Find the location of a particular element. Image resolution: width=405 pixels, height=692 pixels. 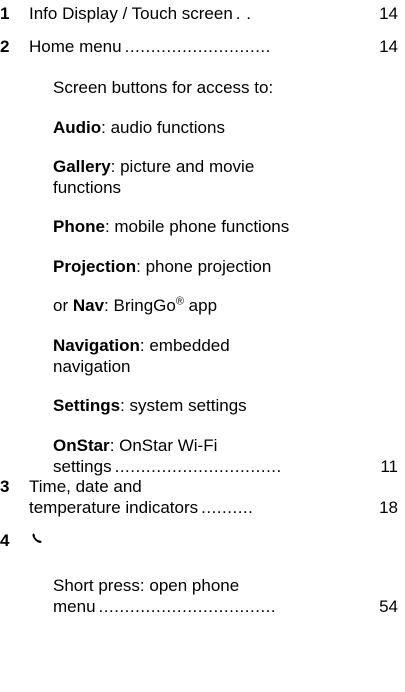

nav-description: : BringGo is located at coordinates (140, 305).